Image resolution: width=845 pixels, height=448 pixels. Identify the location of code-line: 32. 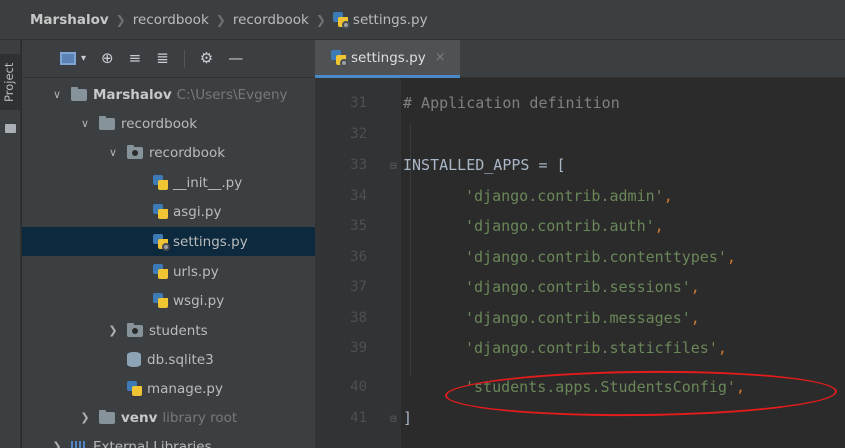
(580, 134).